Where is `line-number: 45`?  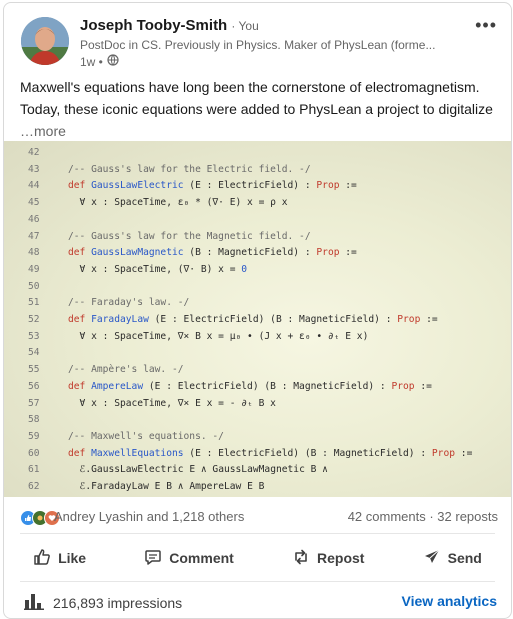
line-number: 45 is located at coordinates (34, 203).